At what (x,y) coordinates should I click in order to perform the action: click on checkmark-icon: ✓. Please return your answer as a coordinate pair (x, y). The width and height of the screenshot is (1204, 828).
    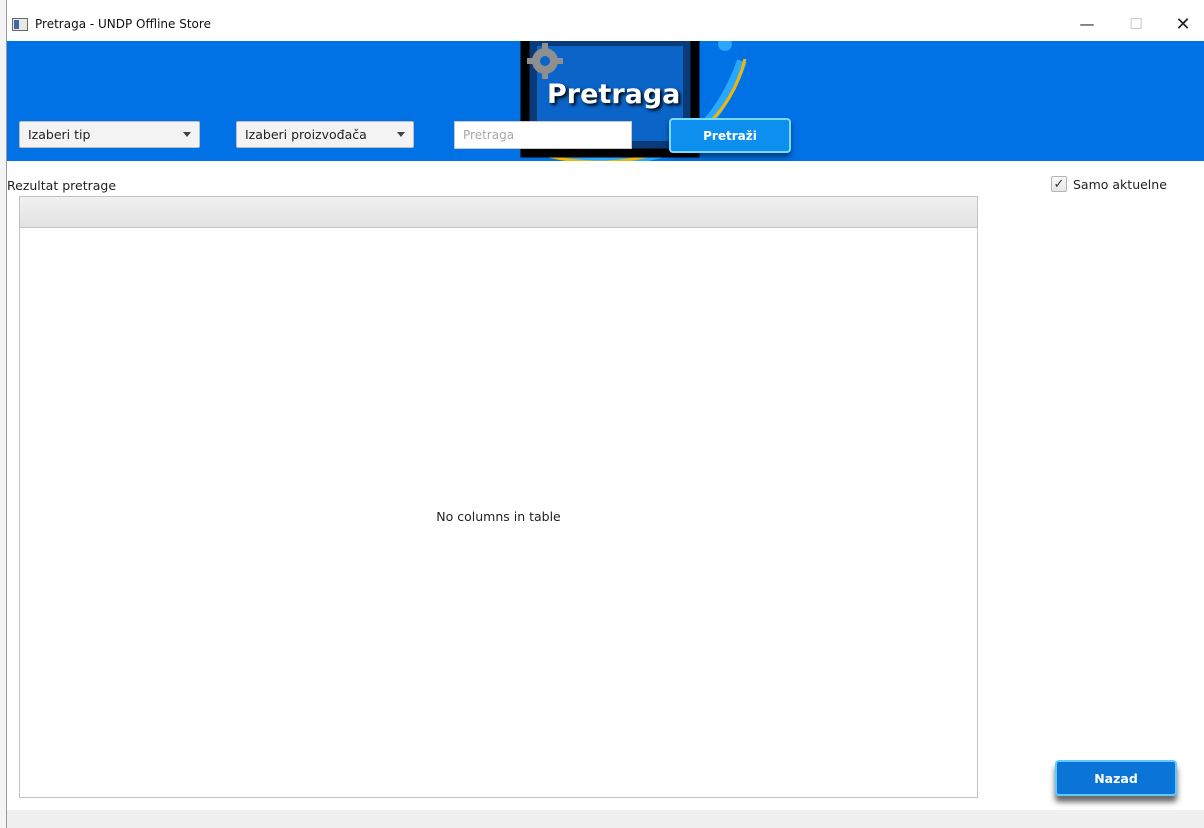
    Looking at the image, I should click on (1059, 184).